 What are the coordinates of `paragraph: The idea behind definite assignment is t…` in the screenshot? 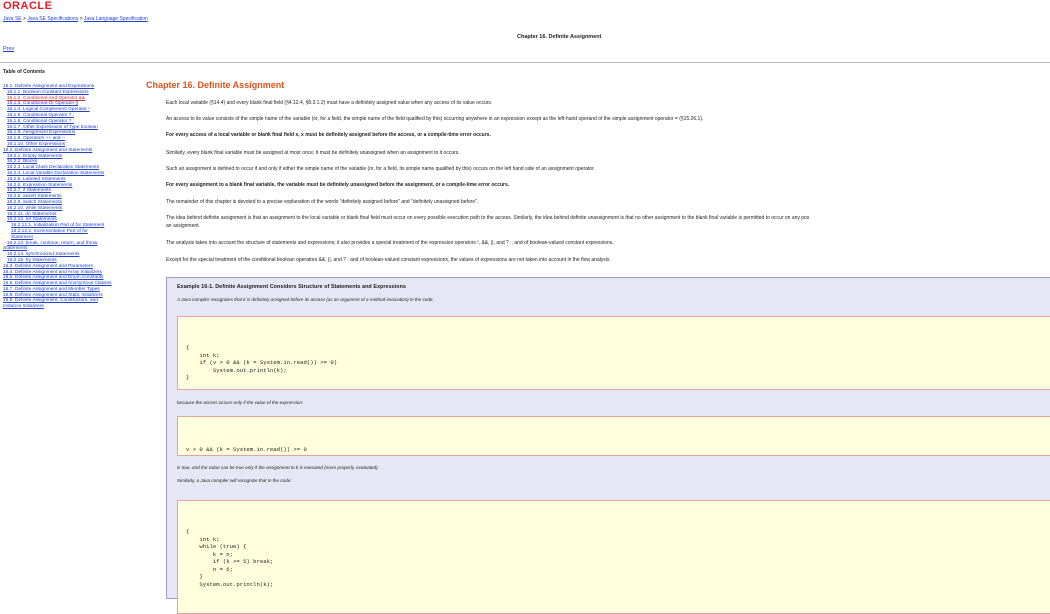 It's located at (488, 218).